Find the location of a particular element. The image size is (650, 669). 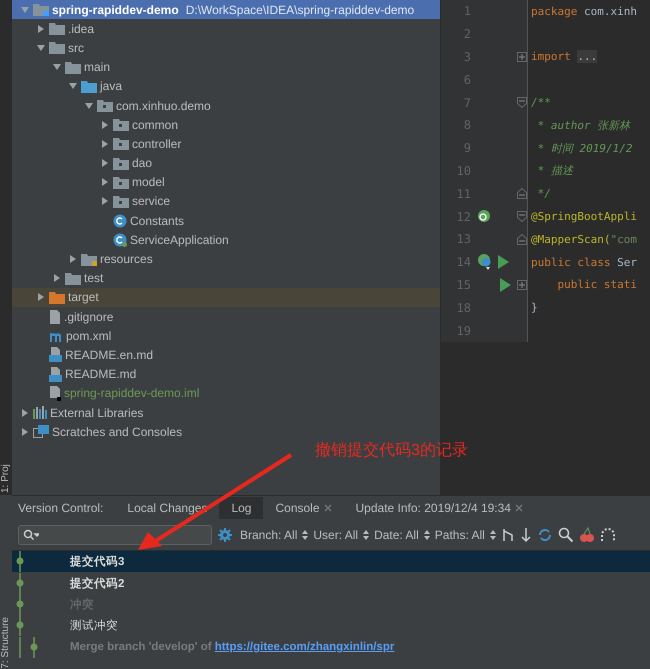

class-icon is located at coordinates (120, 221).